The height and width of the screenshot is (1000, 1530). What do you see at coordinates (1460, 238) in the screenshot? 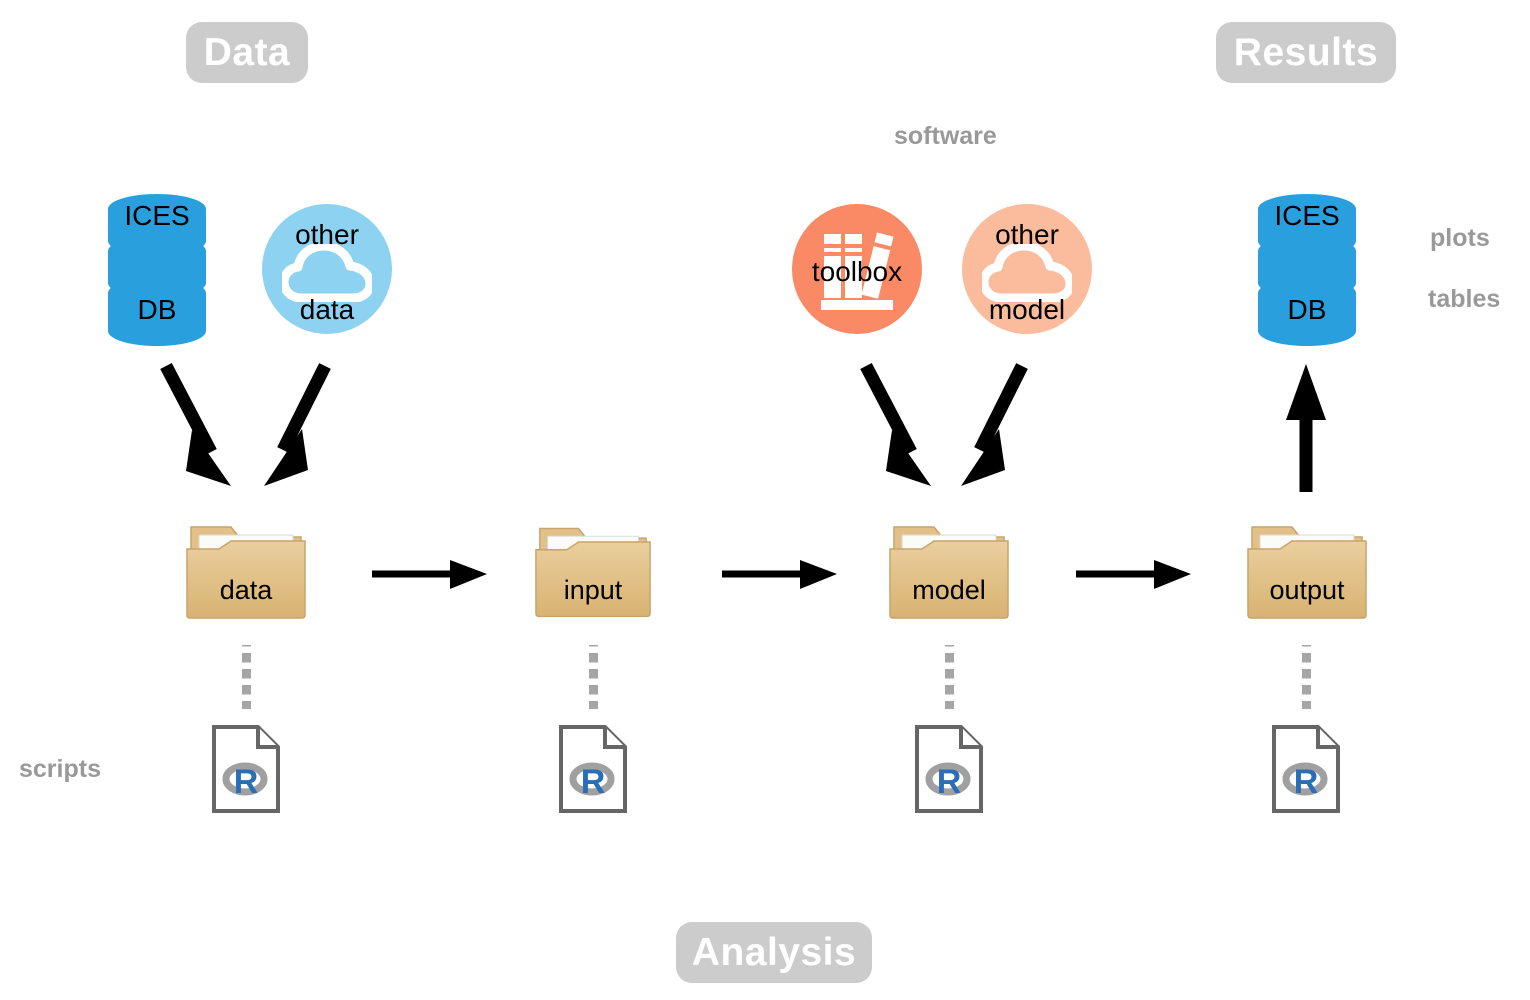
I see `caption-plots: plots` at bounding box center [1460, 238].